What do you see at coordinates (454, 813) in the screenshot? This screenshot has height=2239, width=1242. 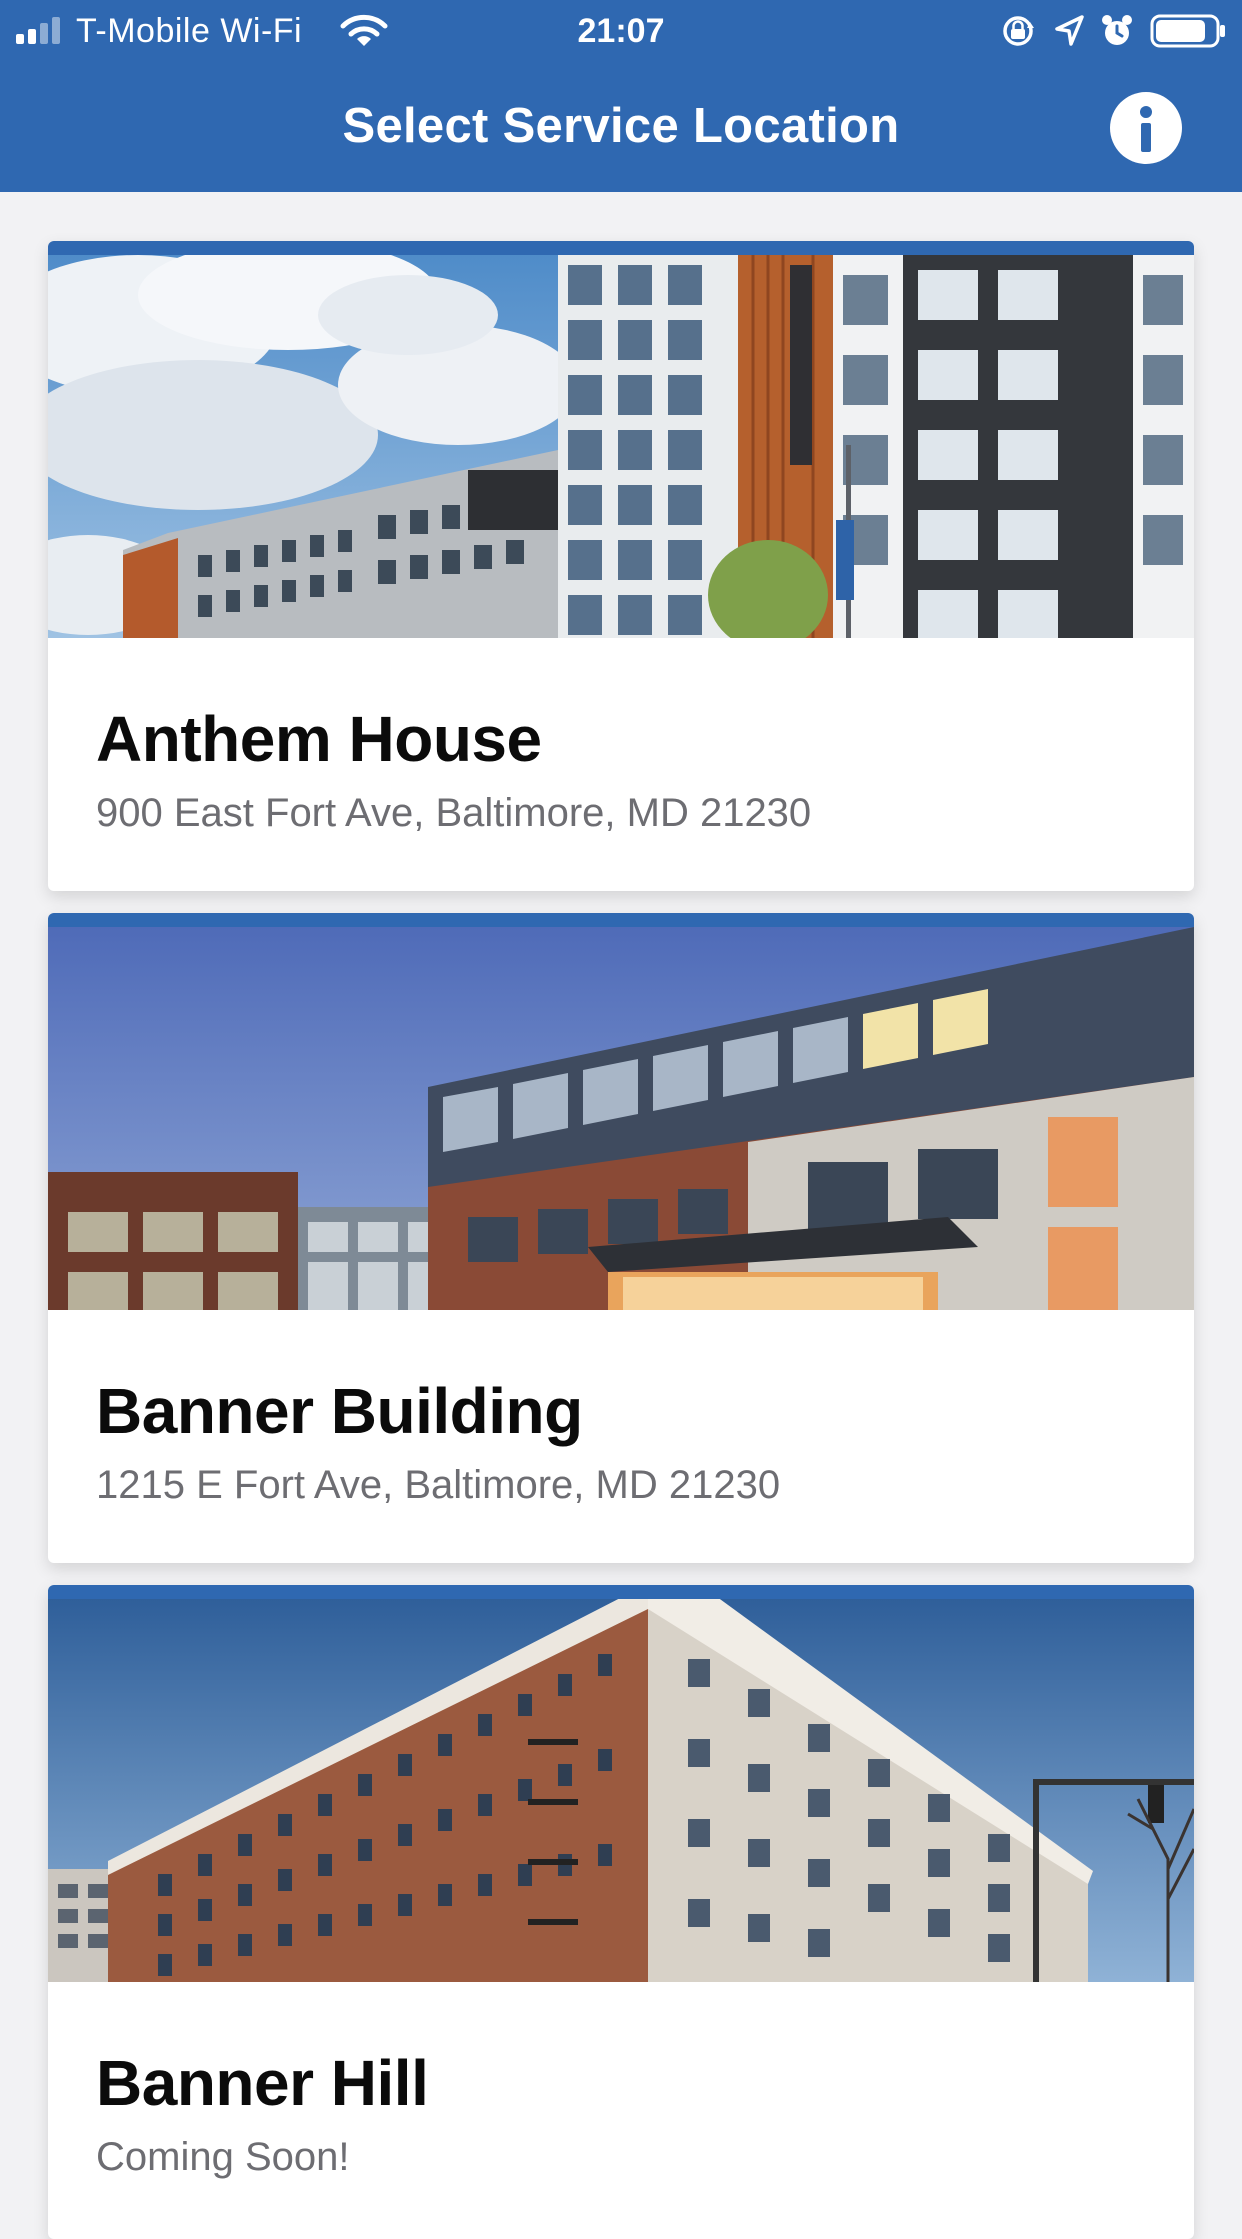 I see `location-address: 900 East Fort Ave, Baltimore, MD 21230` at bounding box center [454, 813].